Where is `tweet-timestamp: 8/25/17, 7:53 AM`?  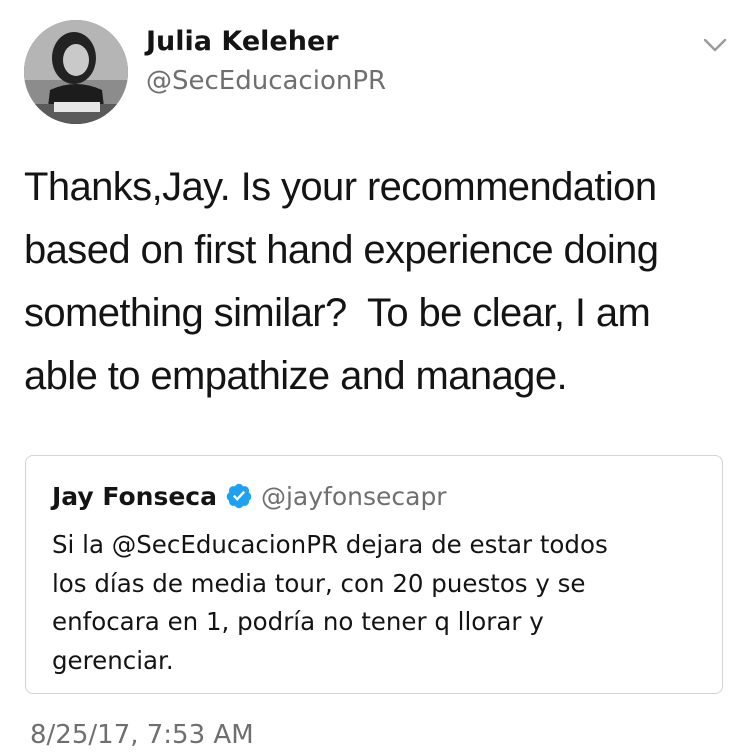 tweet-timestamp: 8/25/17, 7:53 AM is located at coordinates (142, 735).